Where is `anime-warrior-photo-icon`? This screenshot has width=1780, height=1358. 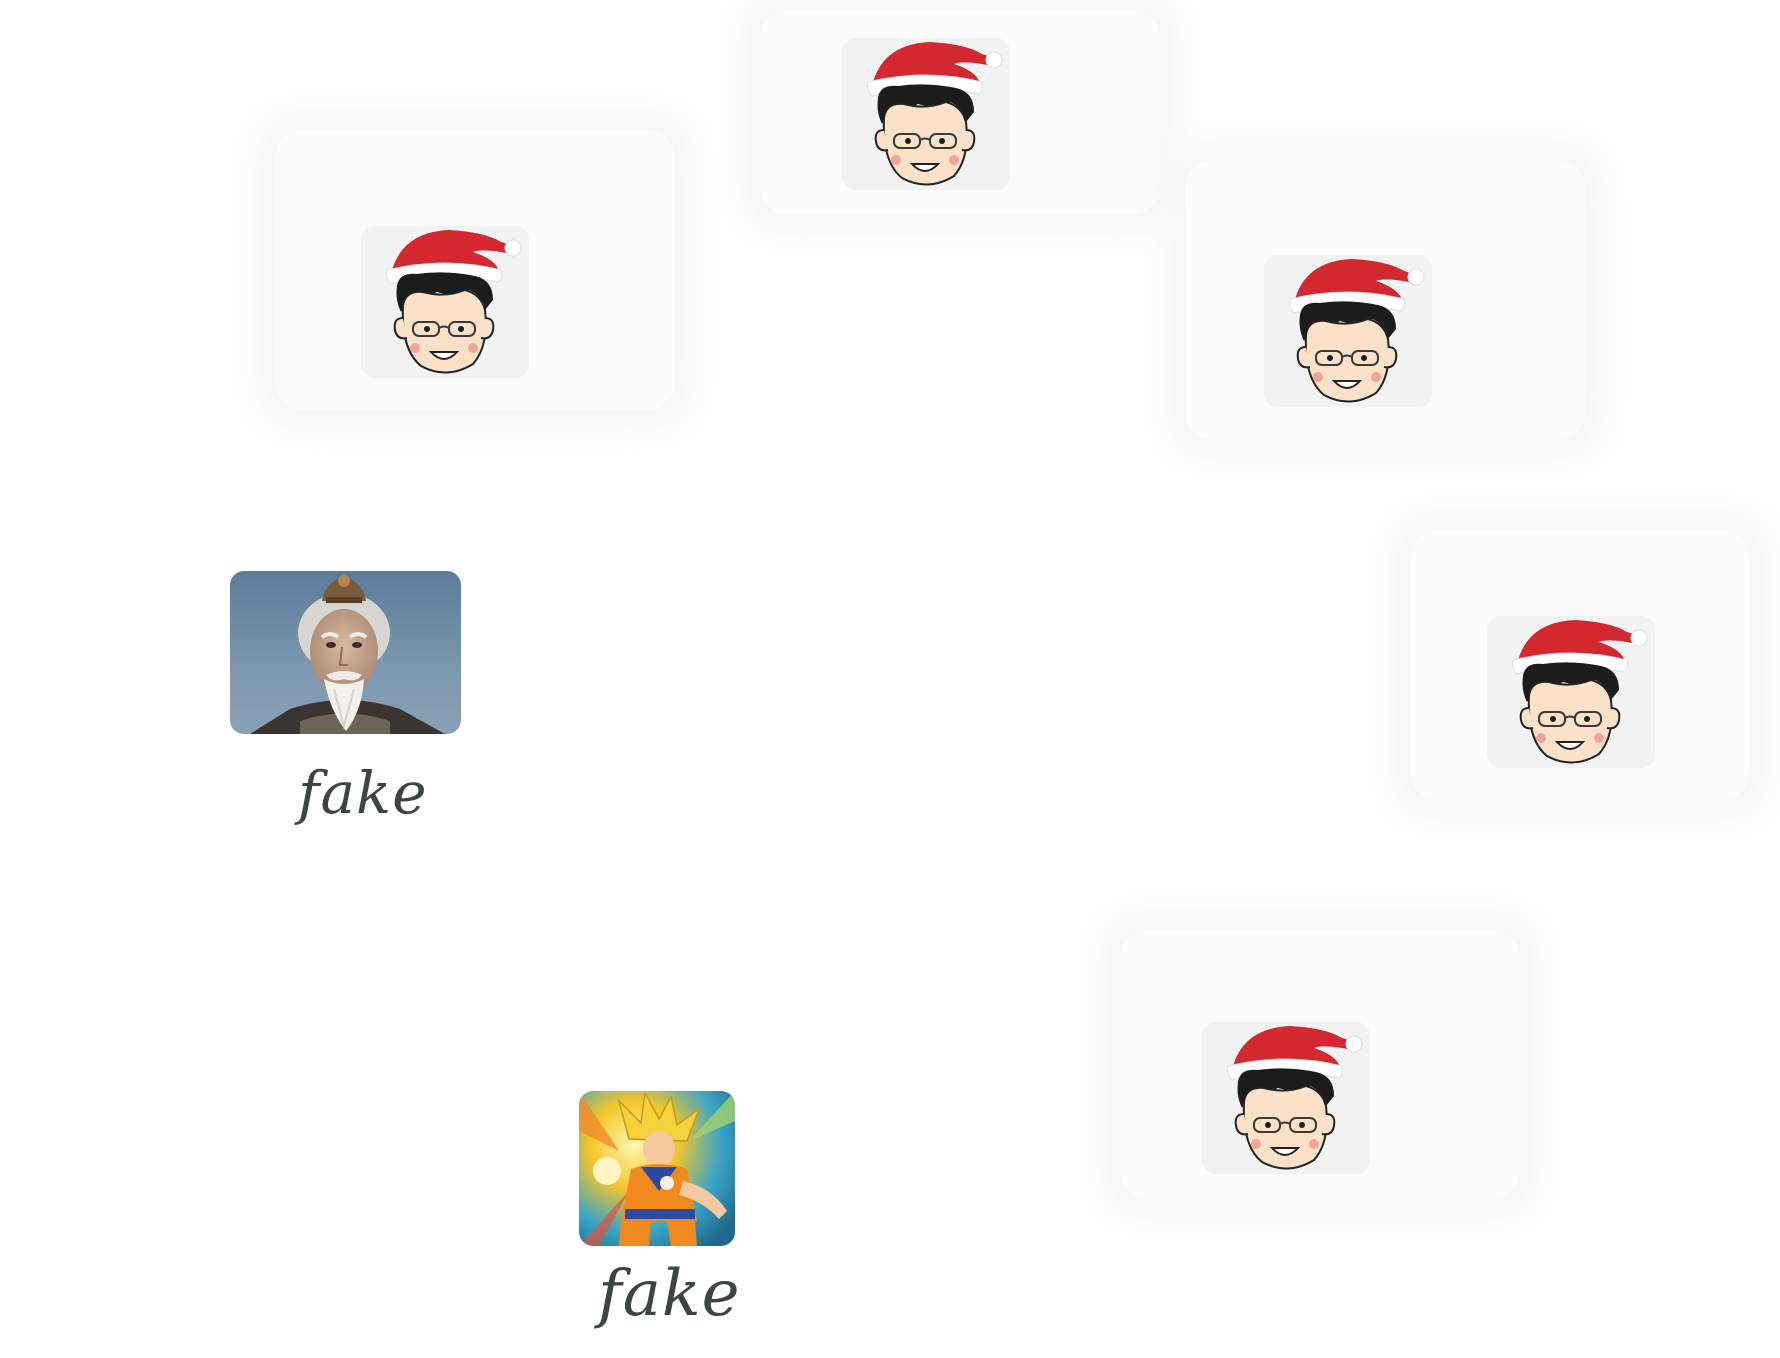 anime-warrior-photo-icon is located at coordinates (657, 1168).